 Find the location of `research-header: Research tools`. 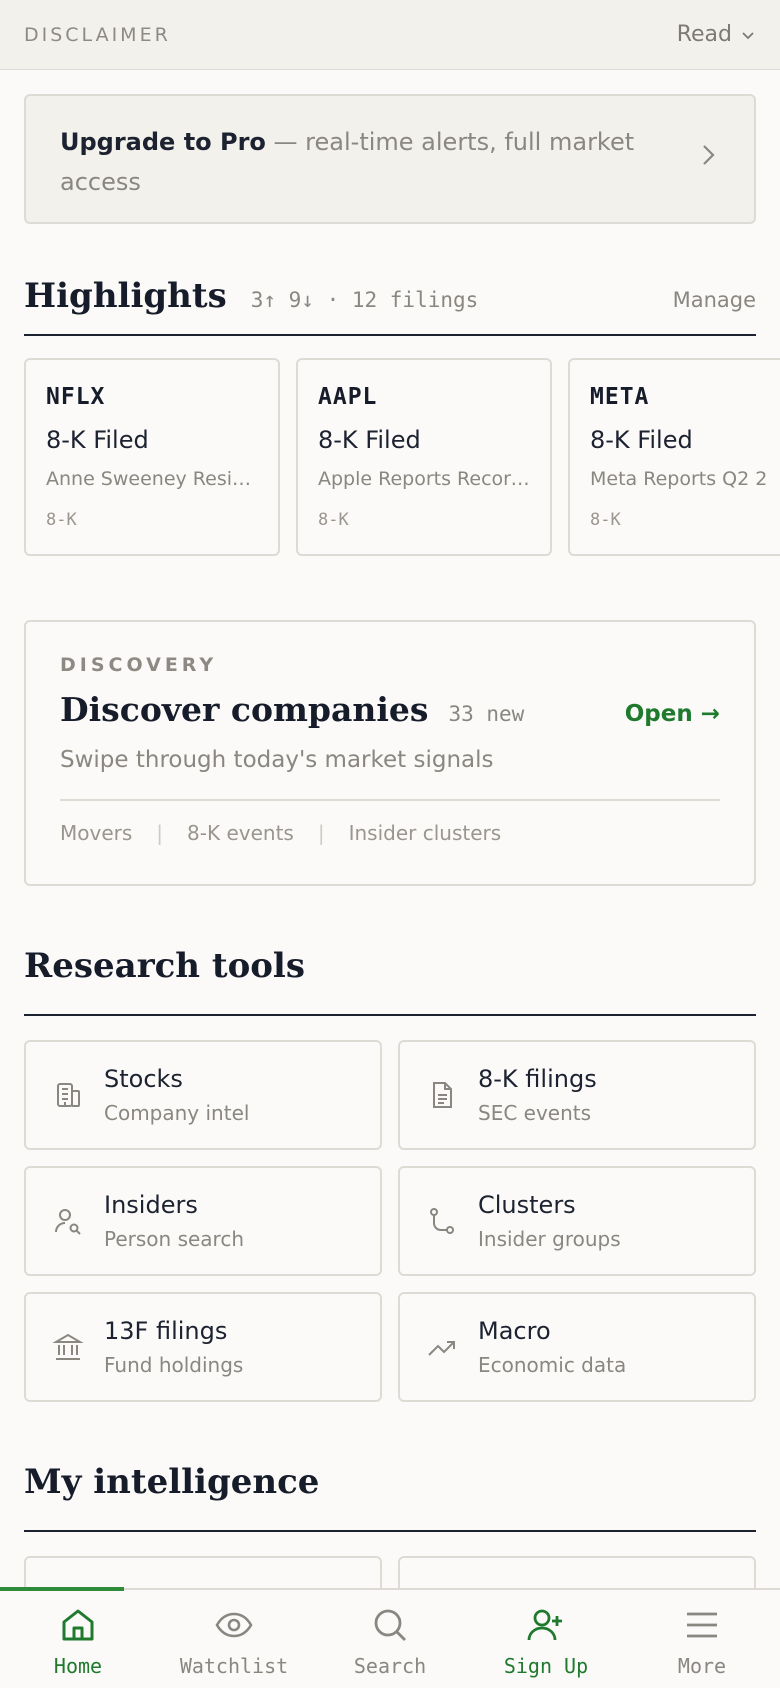

research-header: Research tools is located at coordinates (390, 981).